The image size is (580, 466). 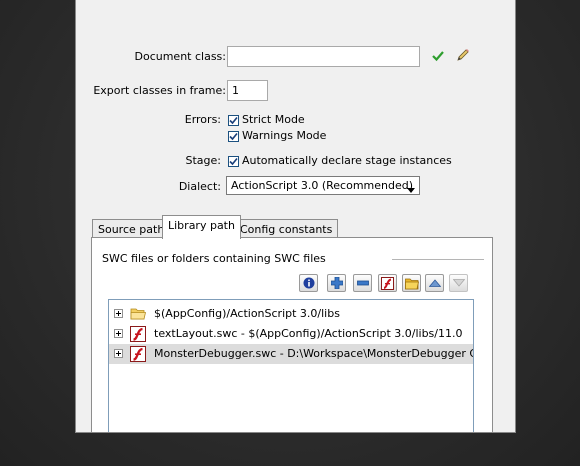 I want to click on tab-config-constants-label: Config constants, so click(x=286, y=229).